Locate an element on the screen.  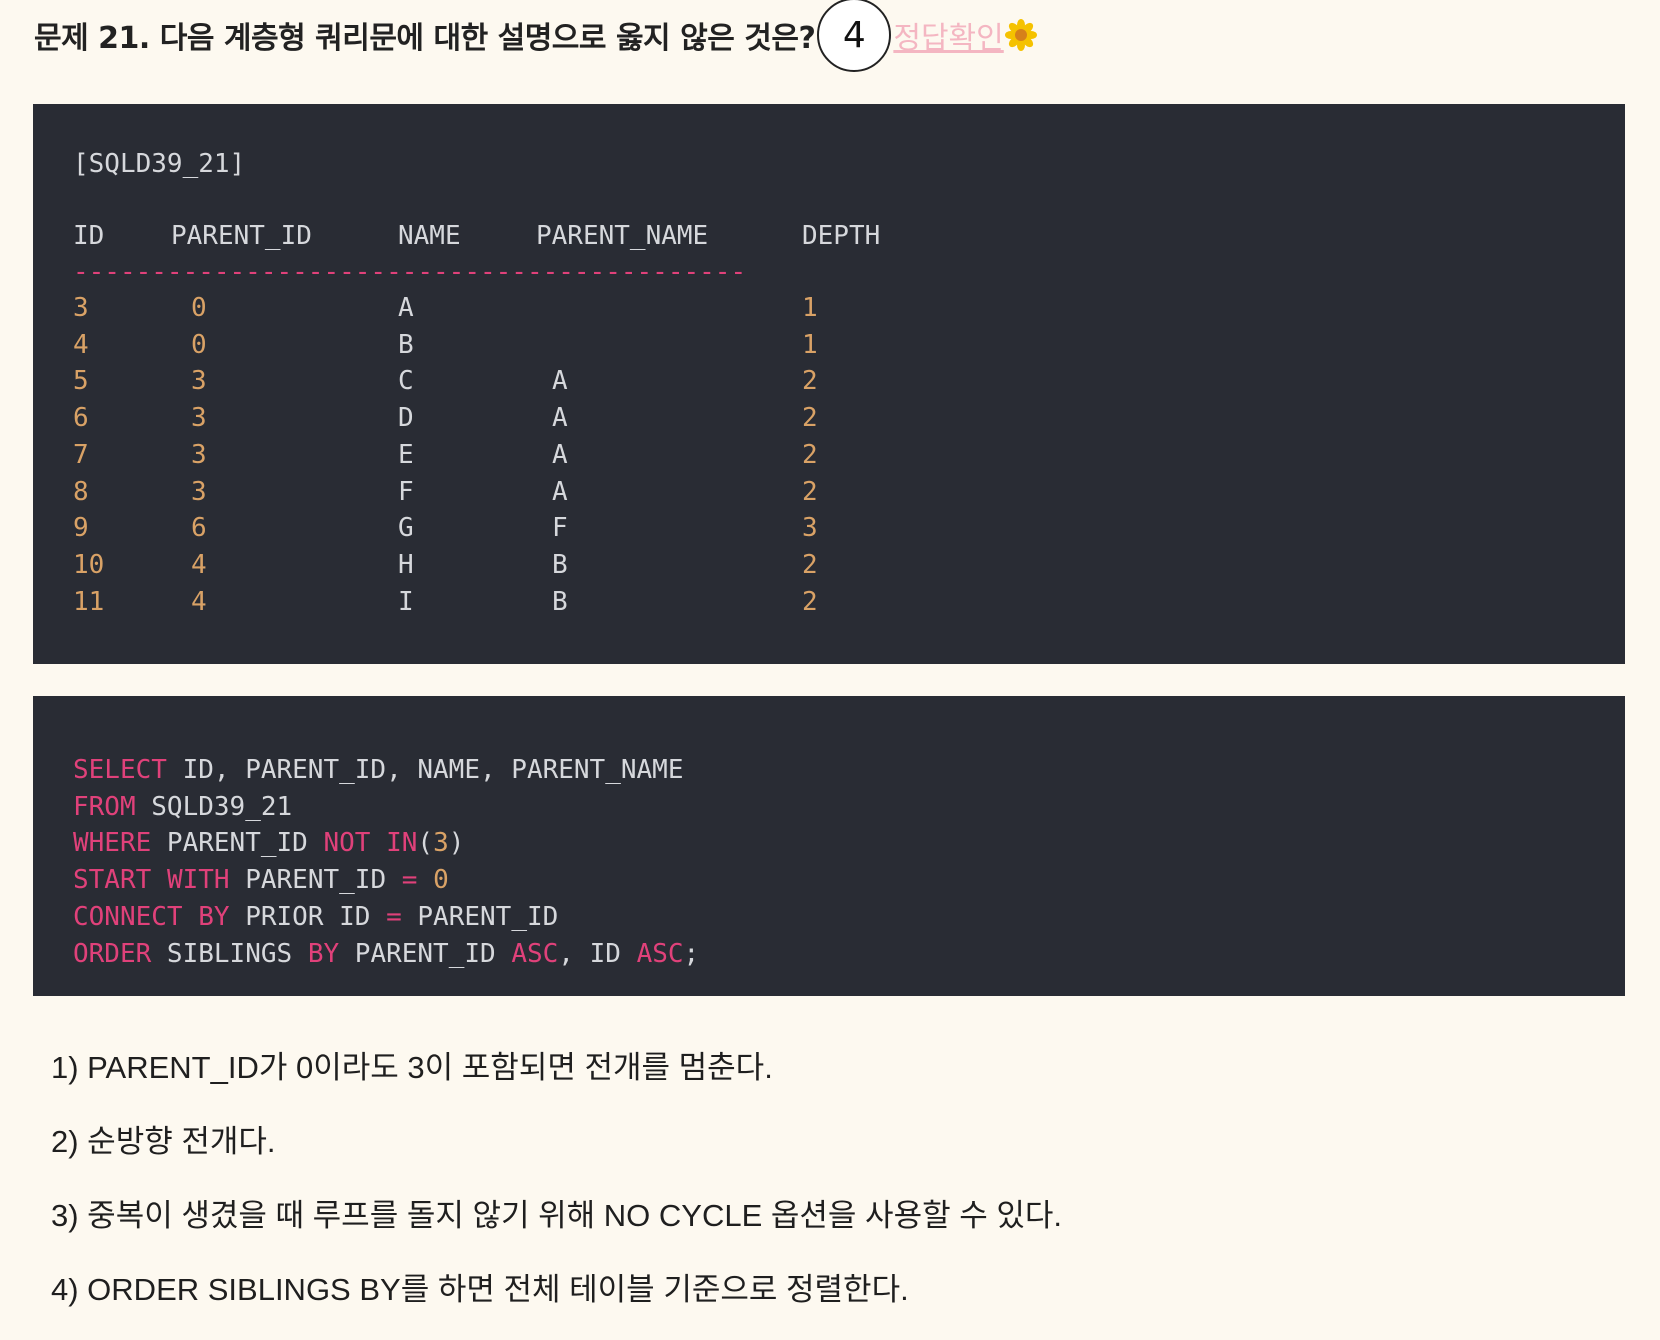
sql-keyword: IN is located at coordinates (402, 843).